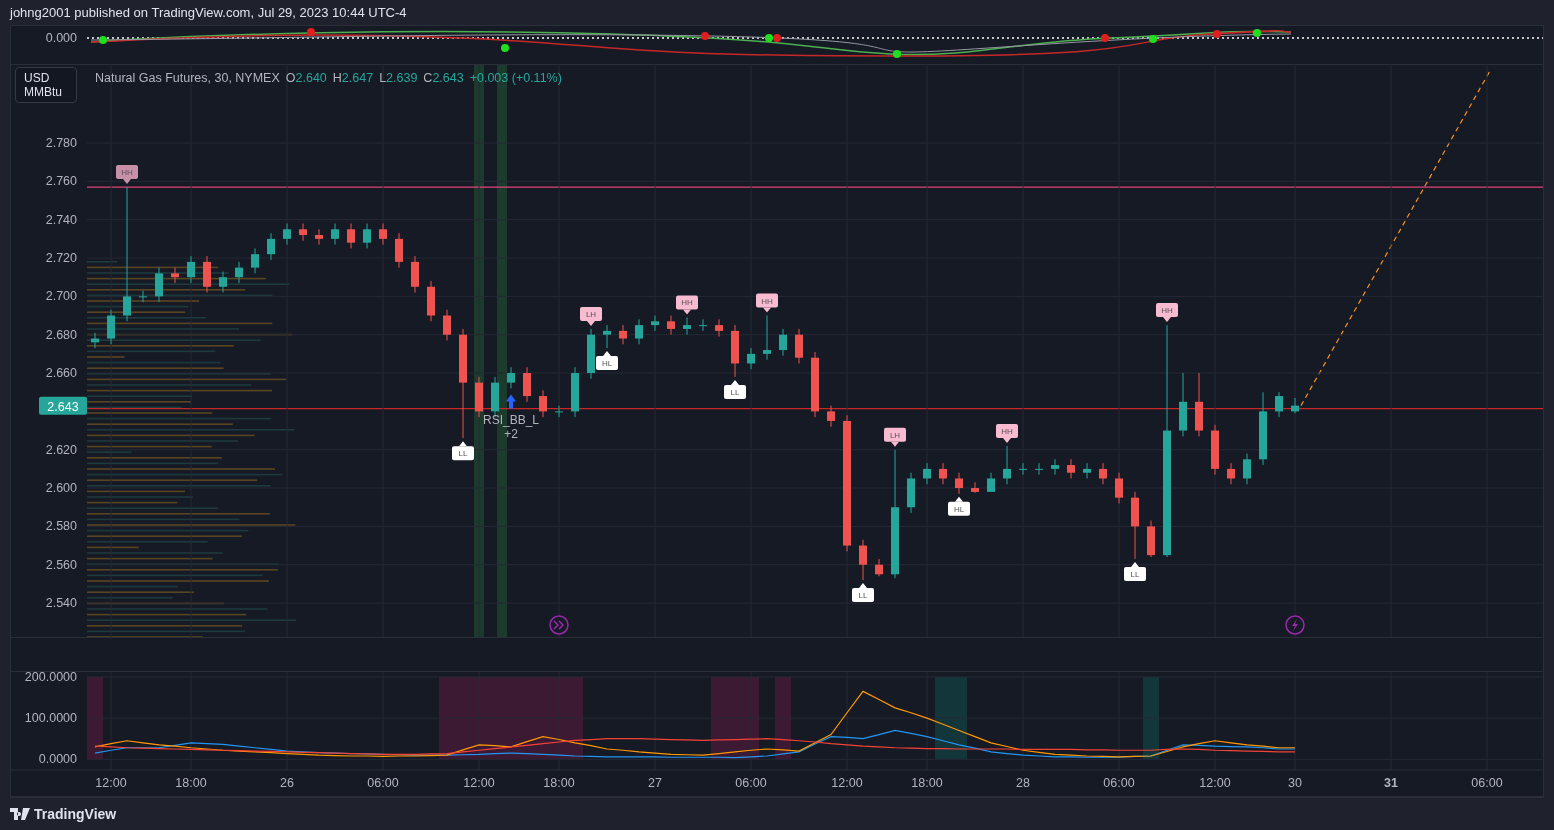 This screenshot has width=1554, height=830. What do you see at coordinates (511, 401) in the screenshot?
I see `arrow-up-icon` at bounding box center [511, 401].